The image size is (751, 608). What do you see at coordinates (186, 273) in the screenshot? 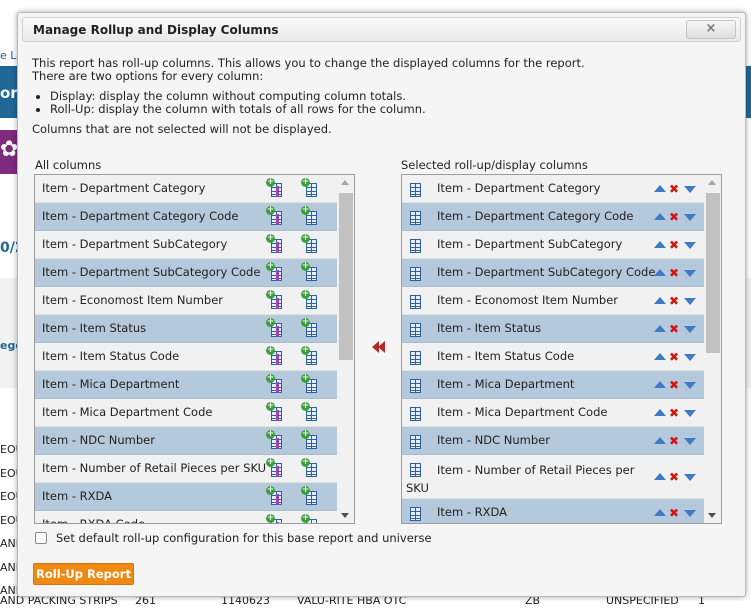
I see `all-columns-item: Item - Department SubCategory Code + +` at bounding box center [186, 273].